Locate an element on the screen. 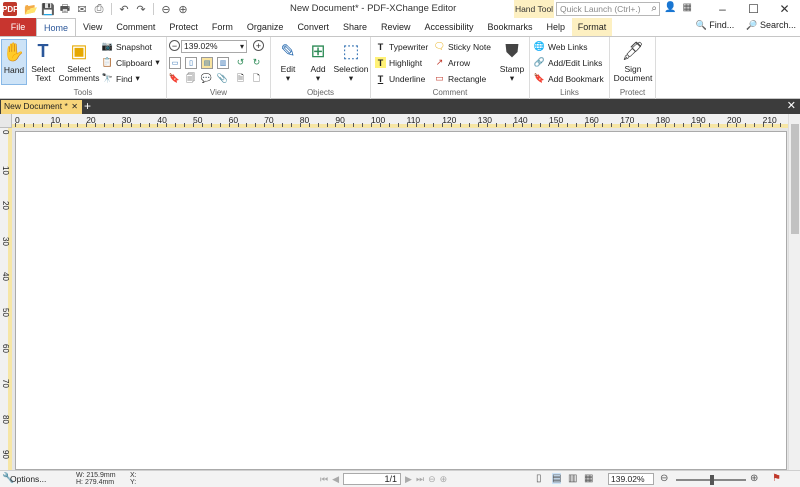 The width and height of the screenshot is (800, 487). open-folder-icon: 📂 is located at coordinates (31, 9).